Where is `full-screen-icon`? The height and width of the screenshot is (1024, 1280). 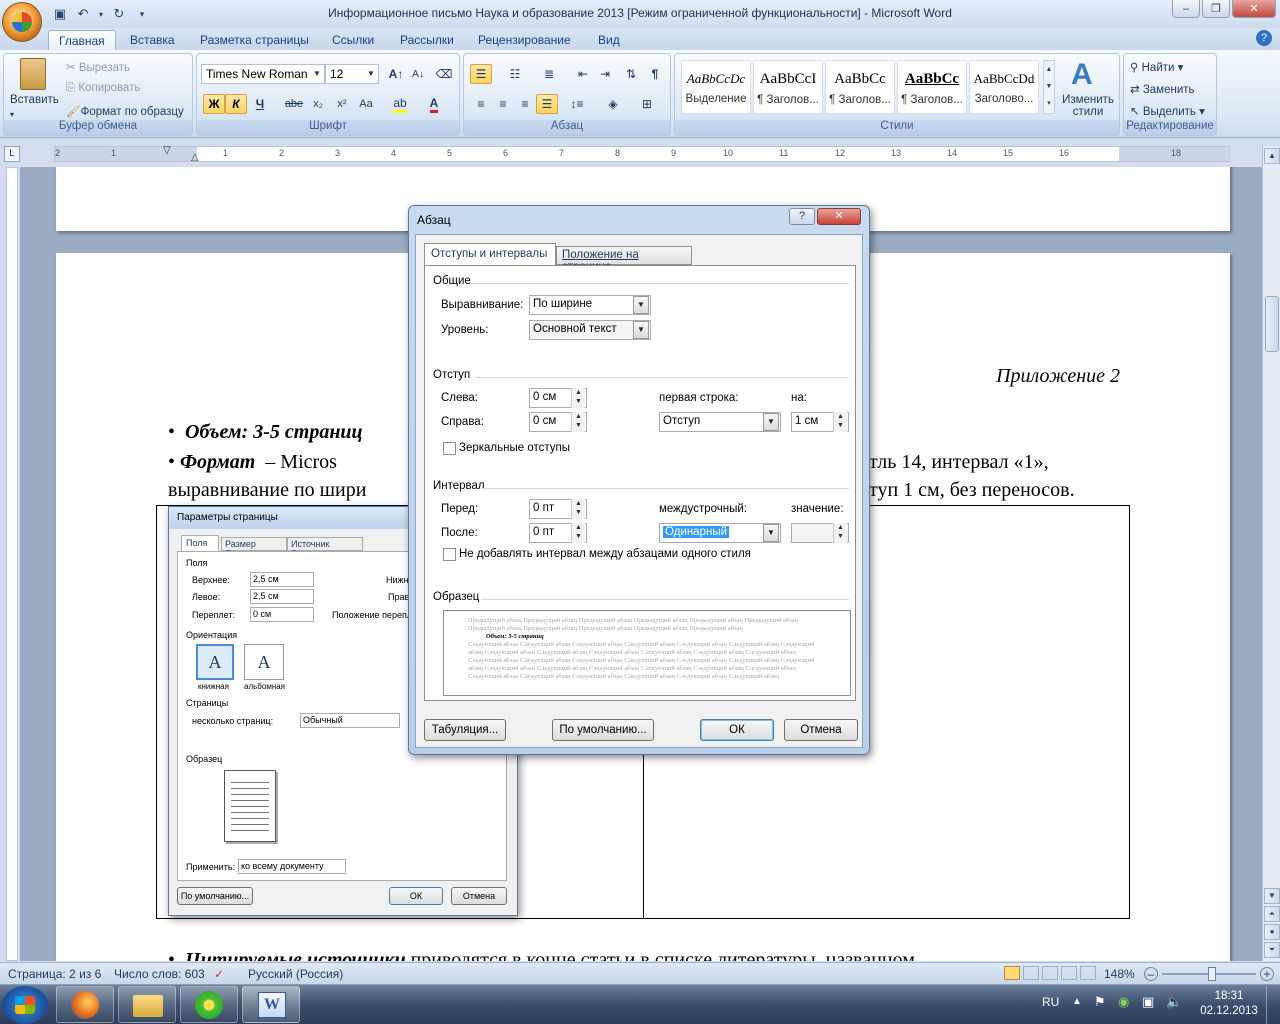
full-screen-icon is located at coordinates (1031, 973).